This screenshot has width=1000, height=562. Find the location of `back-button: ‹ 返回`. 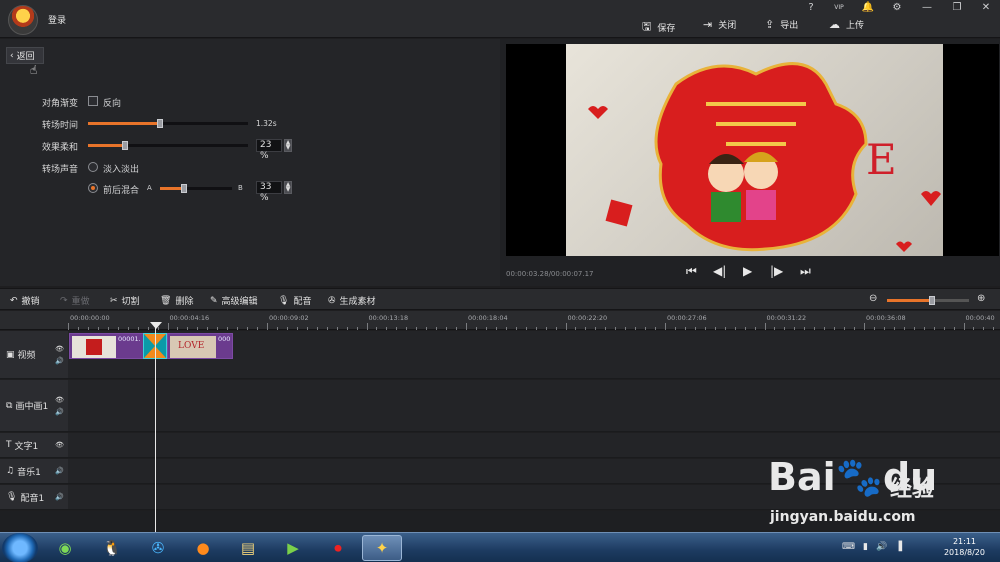

back-button: ‹ 返回 is located at coordinates (25, 55).